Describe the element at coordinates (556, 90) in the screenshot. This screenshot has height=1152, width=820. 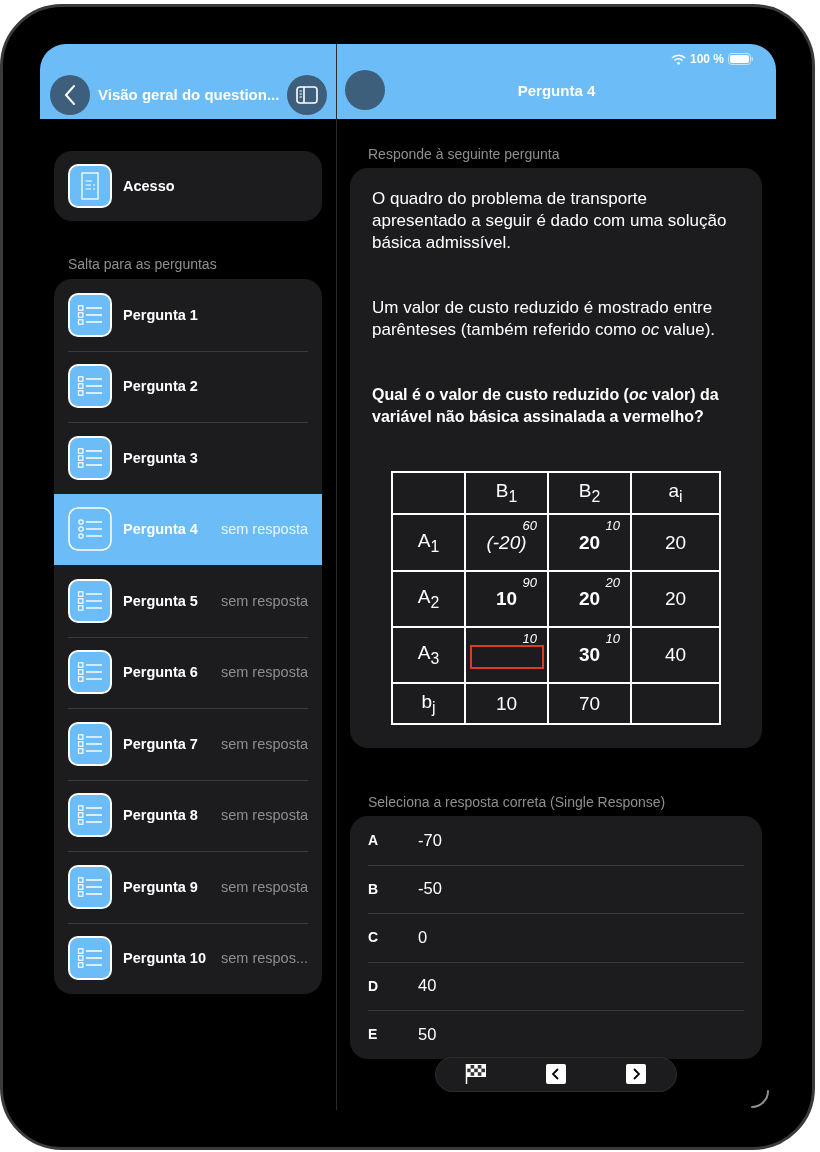
I see `question-title: Pergunta 4` at that location.